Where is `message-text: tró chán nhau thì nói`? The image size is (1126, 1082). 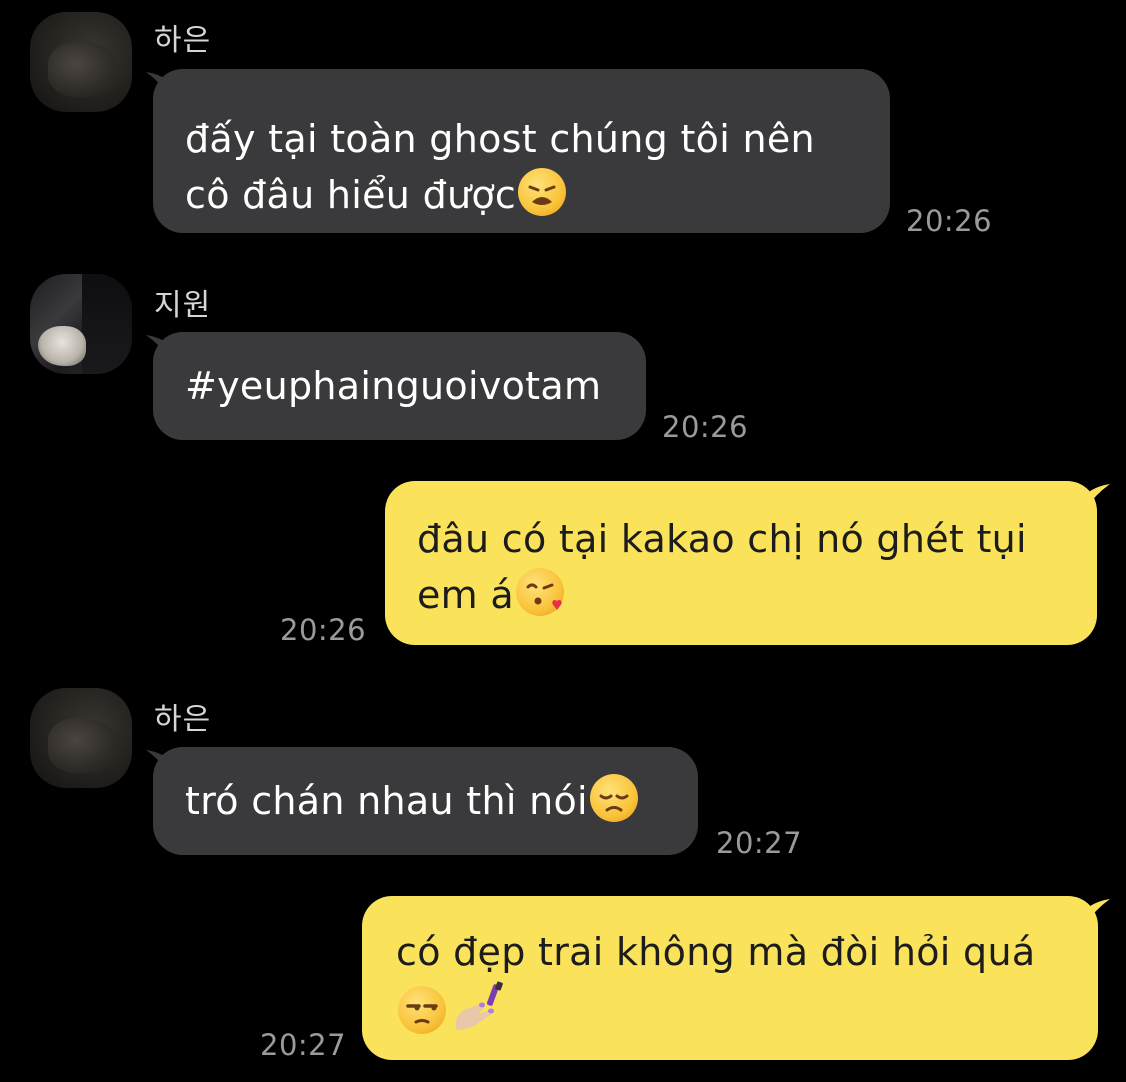 message-text: tró chán nhau thì nói is located at coordinates (426, 801).